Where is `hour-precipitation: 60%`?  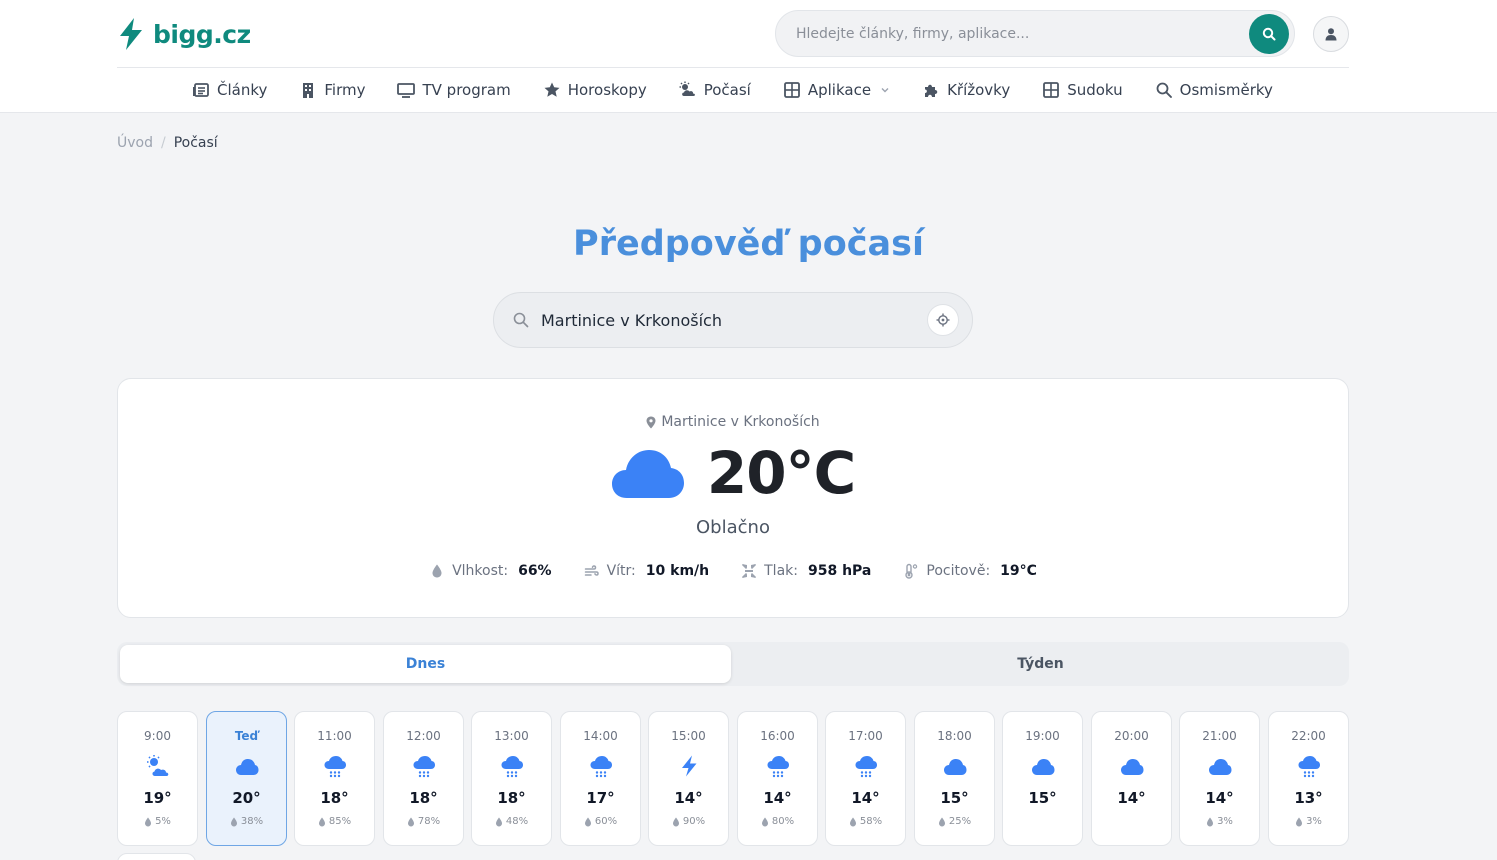 hour-precipitation: 60% is located at coordinates (600, 821).